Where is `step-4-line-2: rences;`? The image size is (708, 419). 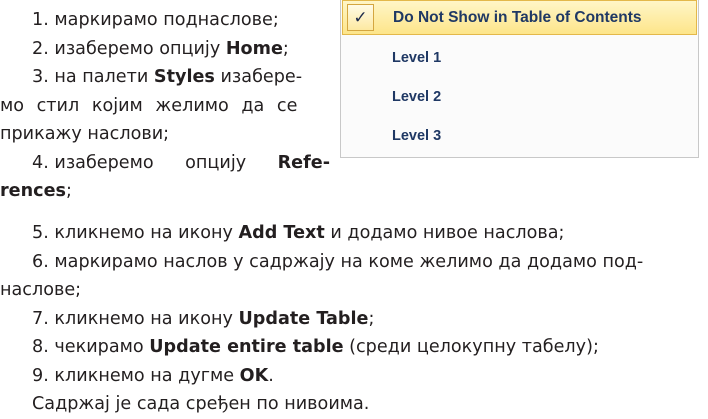
step-4-line-2: rences; is located at coordinates (36, 191).